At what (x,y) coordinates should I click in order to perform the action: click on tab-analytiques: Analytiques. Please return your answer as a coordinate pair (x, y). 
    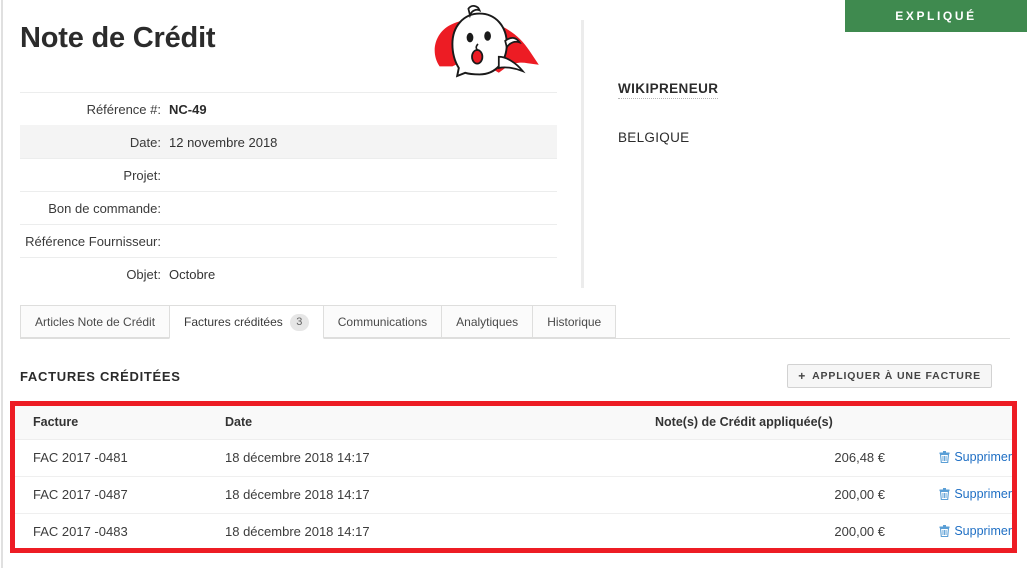
    Looking at the image, I should click on (487, 321).